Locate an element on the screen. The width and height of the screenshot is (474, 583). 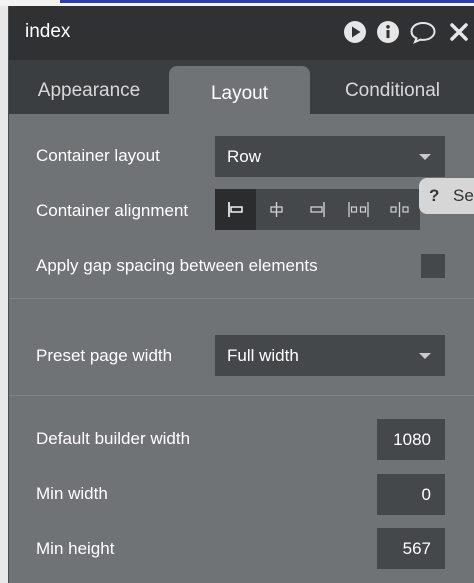
play-icon is located at coordinates (355, 32).